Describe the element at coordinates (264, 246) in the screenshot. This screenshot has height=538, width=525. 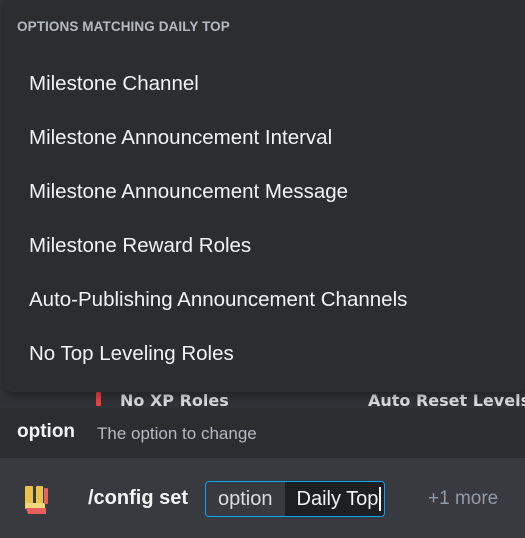
I see `option-milestone-reward-roles: Milestone Reward Roles` at that location.